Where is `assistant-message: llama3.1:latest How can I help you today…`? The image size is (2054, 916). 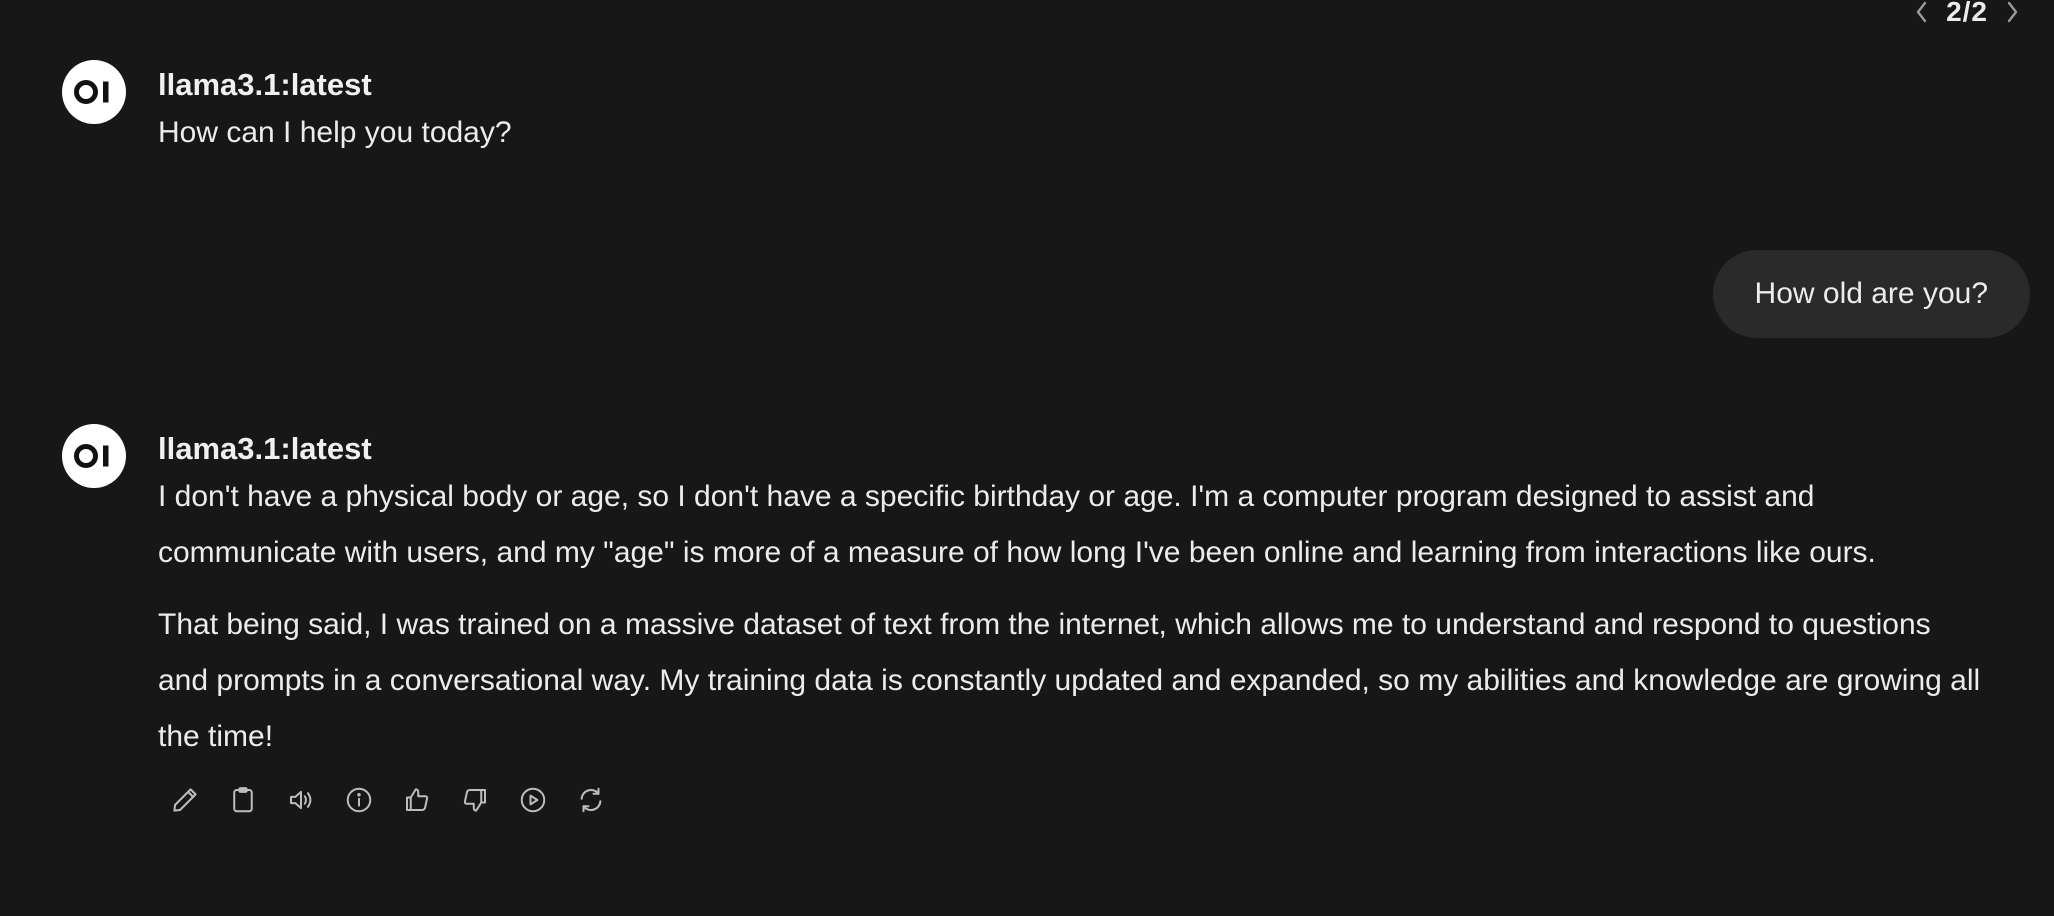
assistant-message: llama3.1:latest How can I help you today… is located at coordinates (1025, 110).